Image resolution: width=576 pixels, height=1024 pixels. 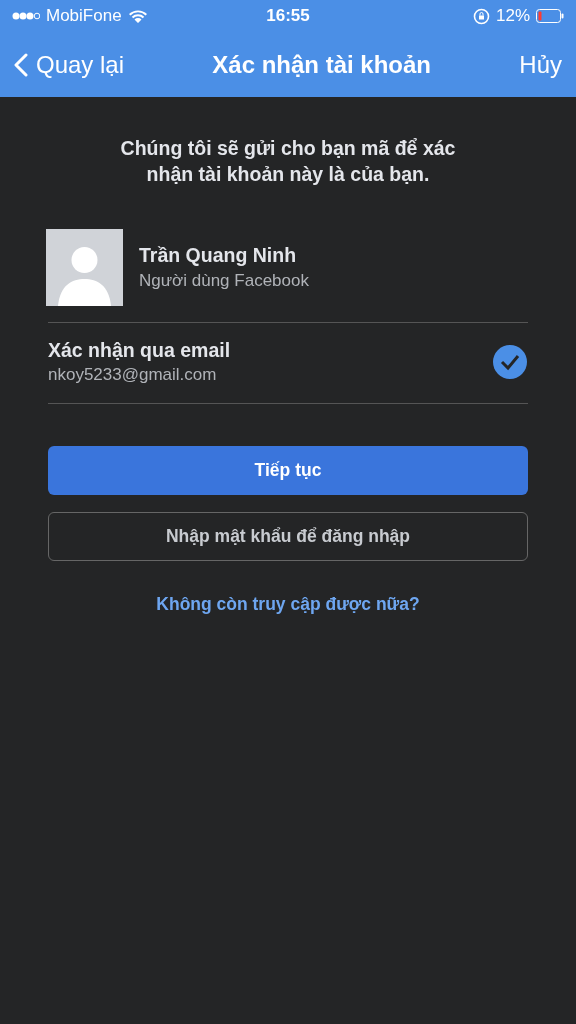 I want to click on carrier-name: MobiFone, so click(x=84, y=16).